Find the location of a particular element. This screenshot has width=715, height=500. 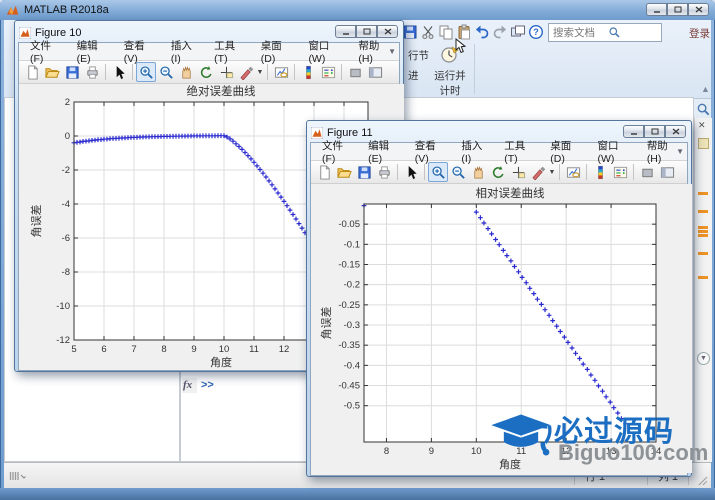

main-titlebar: MATLAB R2018a is located at coordinates (357, 10).